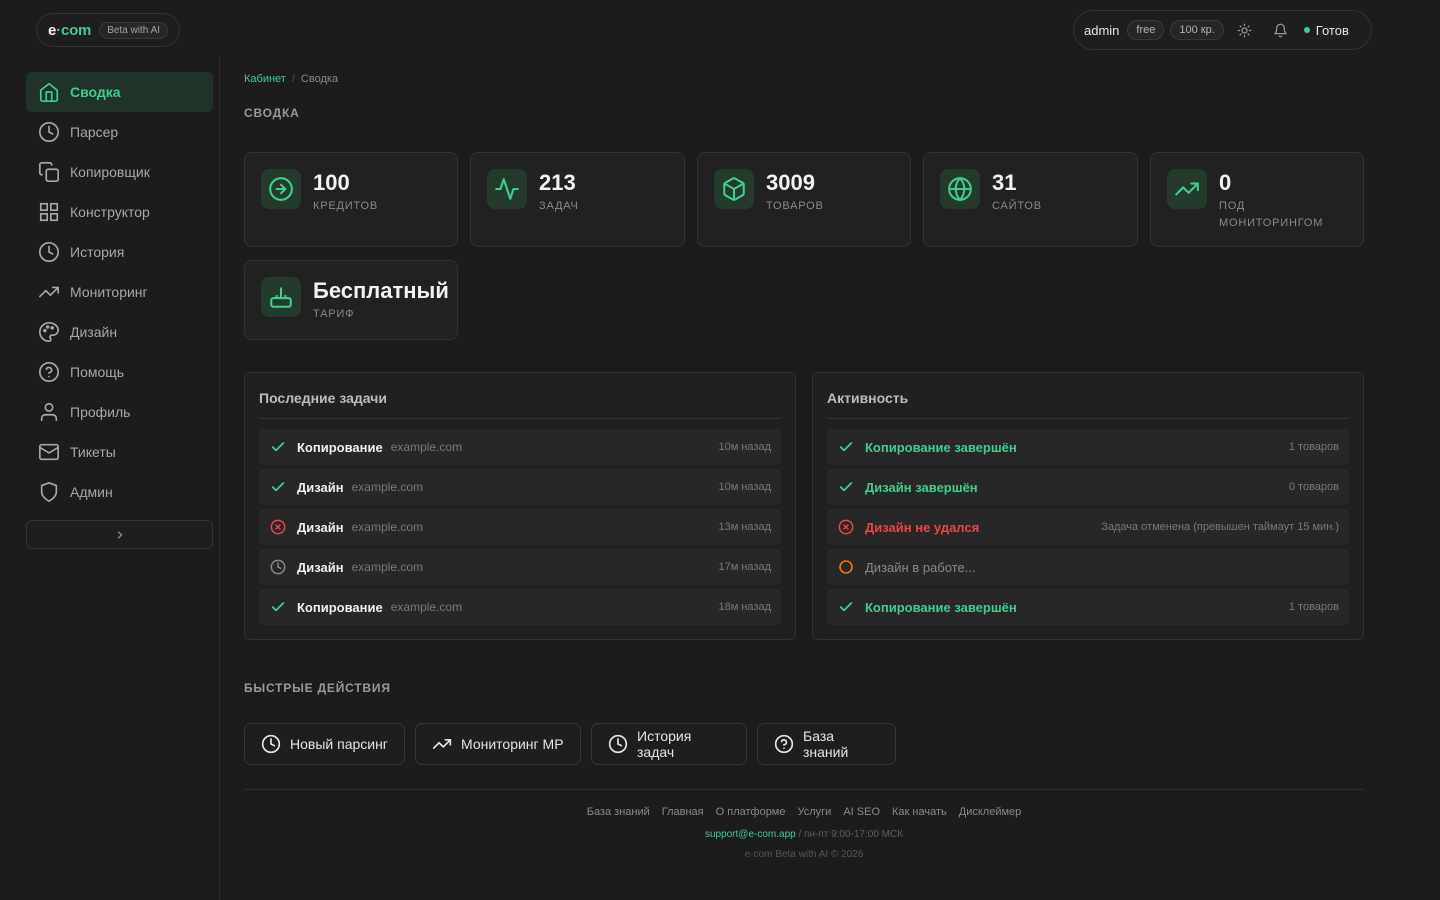 The height and width of the screenshot is (900, 1440). Describe the element at coordinates (134, 30) in the screenshot. I see `beta-badge: Beta with AI` at that location.